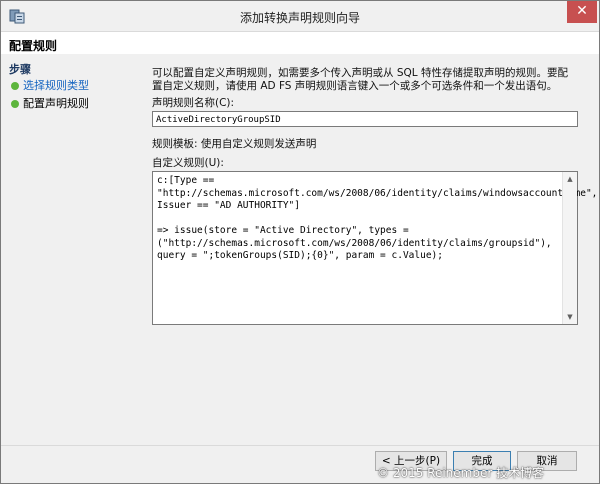  Describe the element at coordinates (300, 43) in the screenshot. I see `header-band` at that location.